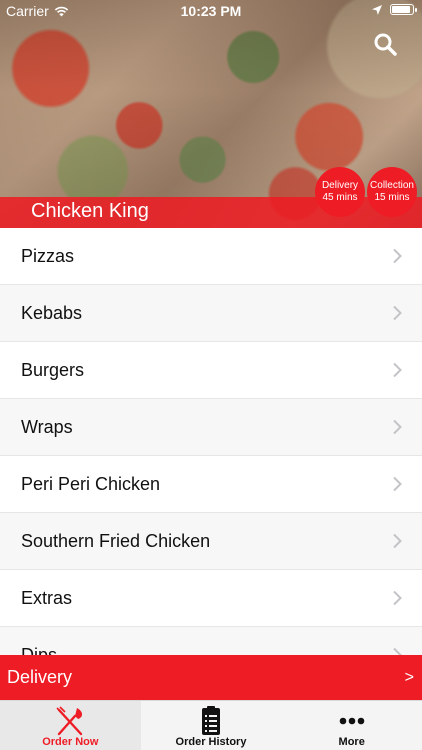 The height and width of the screenshot is (750, 422). What do you see at coordinates (116, 540) in the screenshot?
I see `menu-category-label: Southern Fried Chicken` at bounding box center [116, 540].